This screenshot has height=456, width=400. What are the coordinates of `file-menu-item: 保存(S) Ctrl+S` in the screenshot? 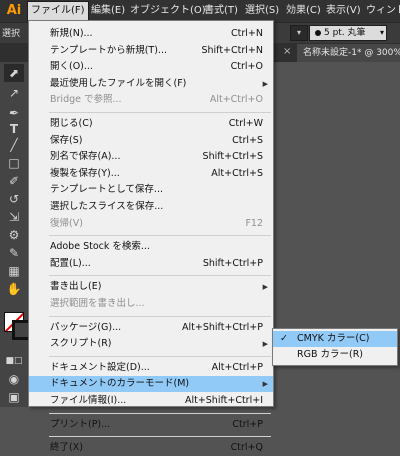 It's located at (151, 141).